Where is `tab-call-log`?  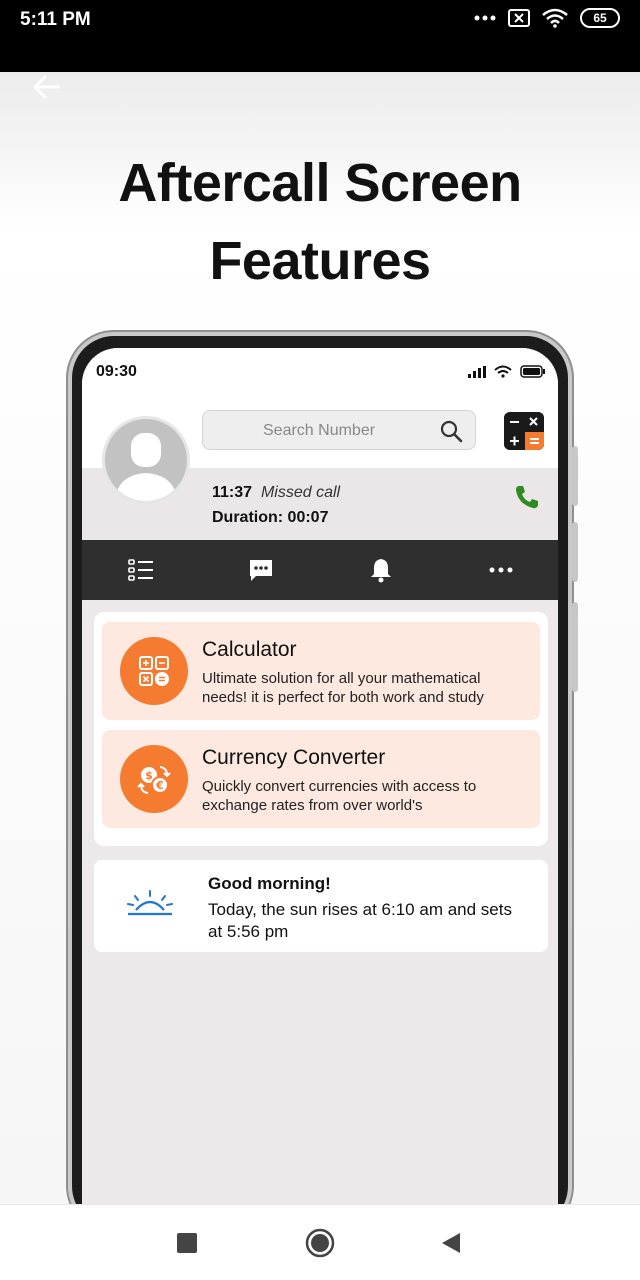
tab-call-log is located at coordinates (141, 570).